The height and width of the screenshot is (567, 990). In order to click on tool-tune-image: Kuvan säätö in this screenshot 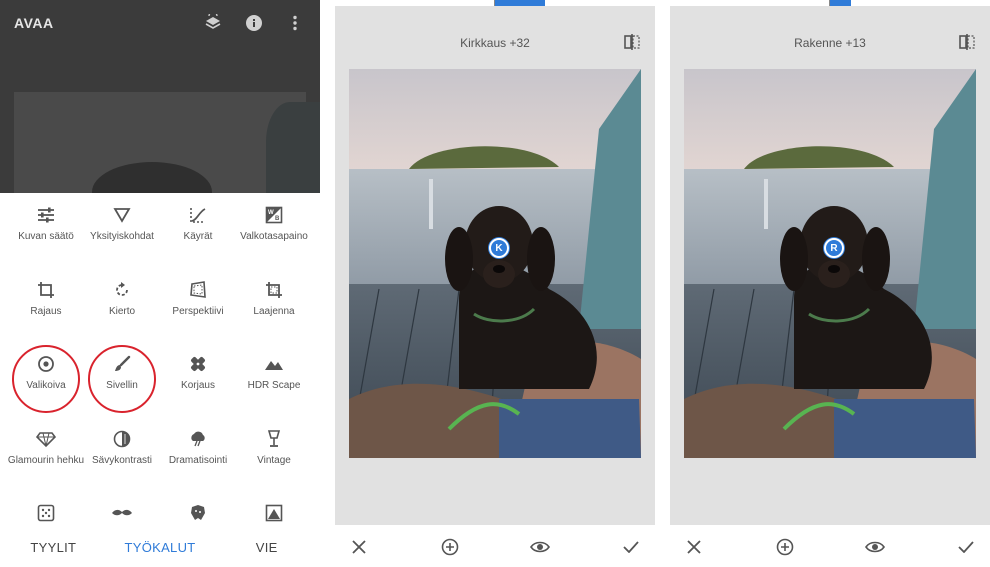, I will do `click(46, 223)`.